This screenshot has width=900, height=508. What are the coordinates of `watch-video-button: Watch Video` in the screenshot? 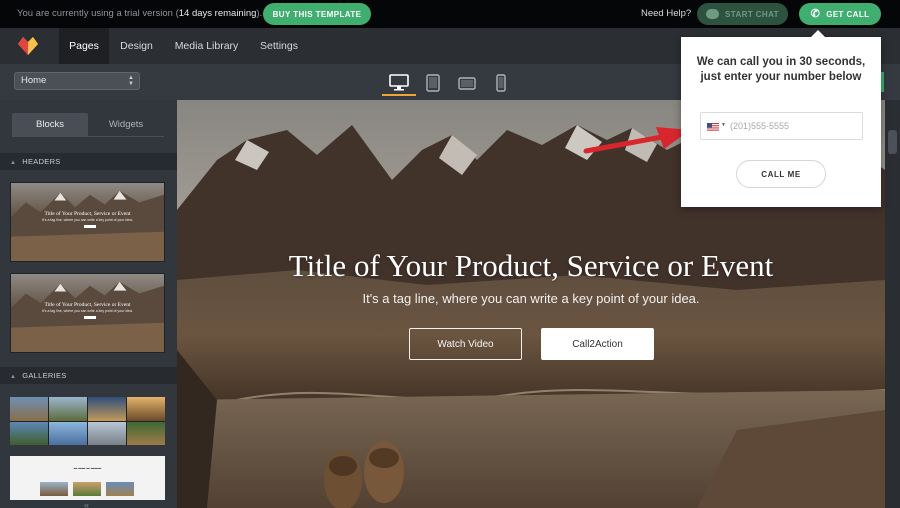 It's located at (465, 344).